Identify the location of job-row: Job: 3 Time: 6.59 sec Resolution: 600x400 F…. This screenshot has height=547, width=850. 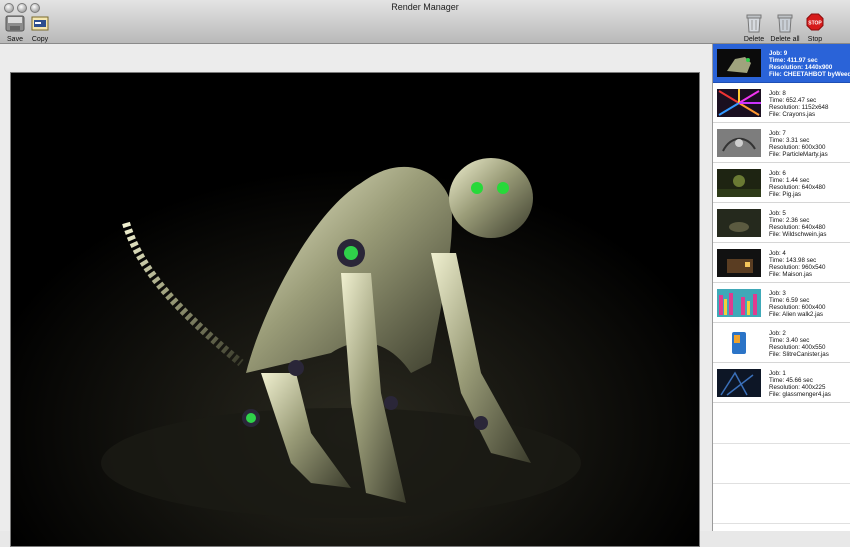
(781, 303).